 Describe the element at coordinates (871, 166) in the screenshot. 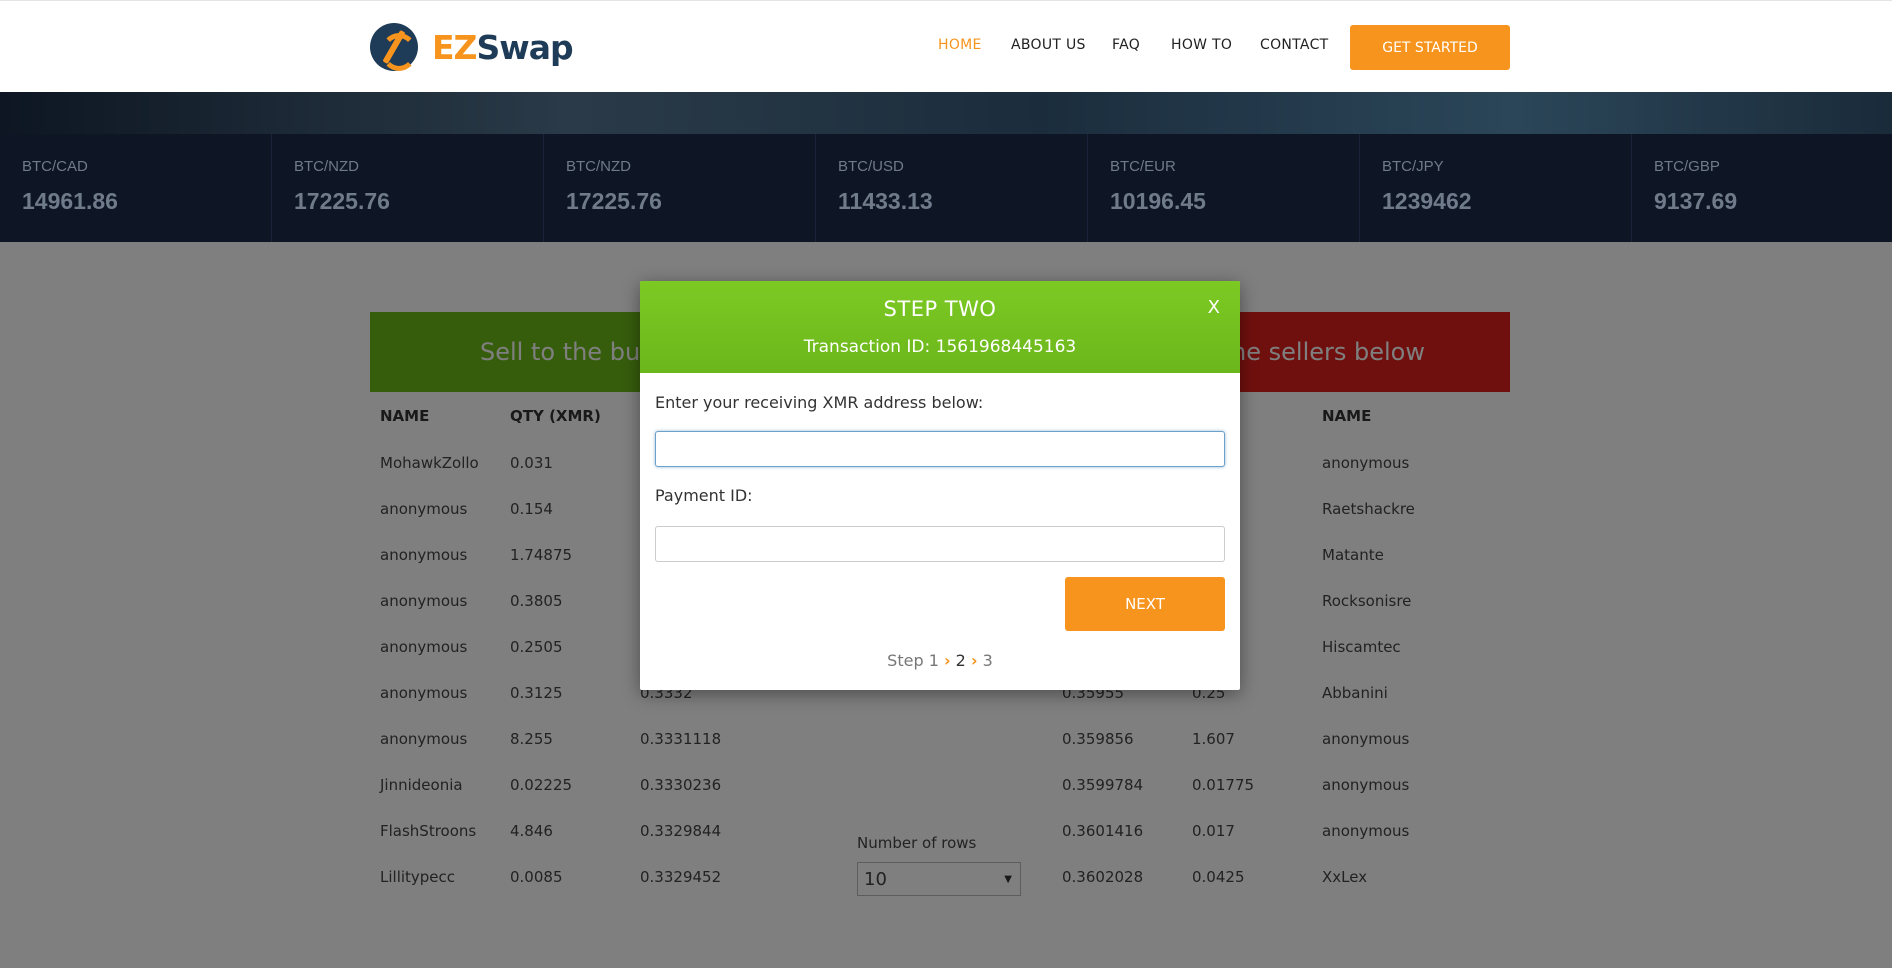

I see `ticker-pair: BTC/USD` at that location.